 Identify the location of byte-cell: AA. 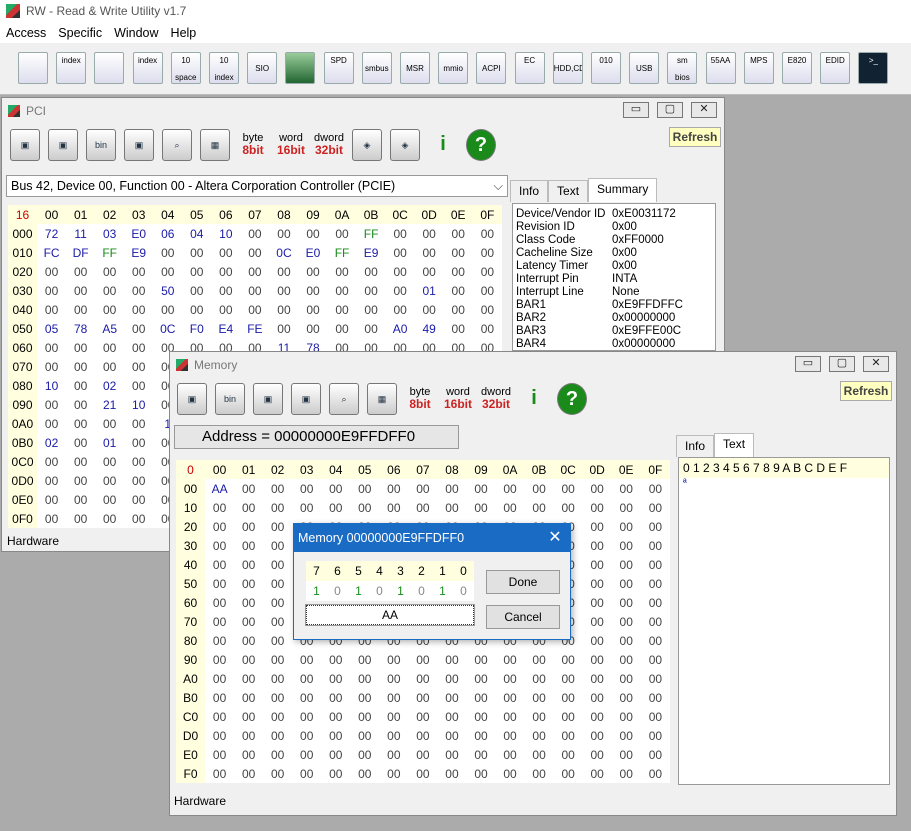
(219, 488).